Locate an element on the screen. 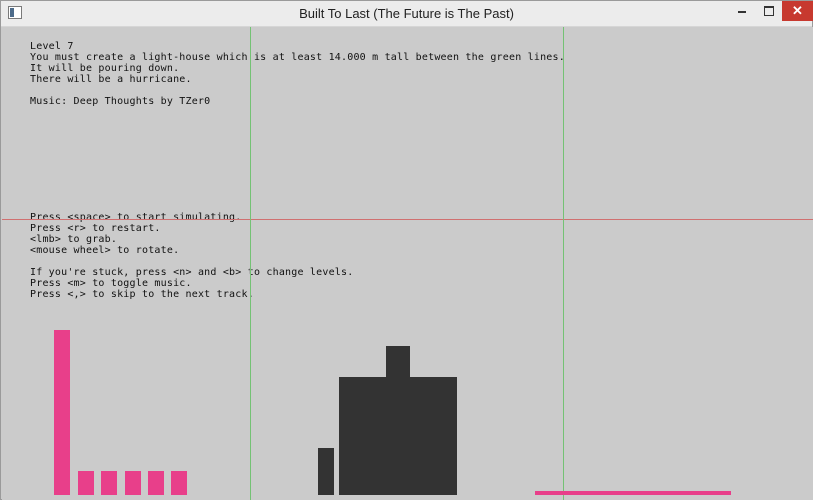  maximize-icon is located at coordinates (769, 11).